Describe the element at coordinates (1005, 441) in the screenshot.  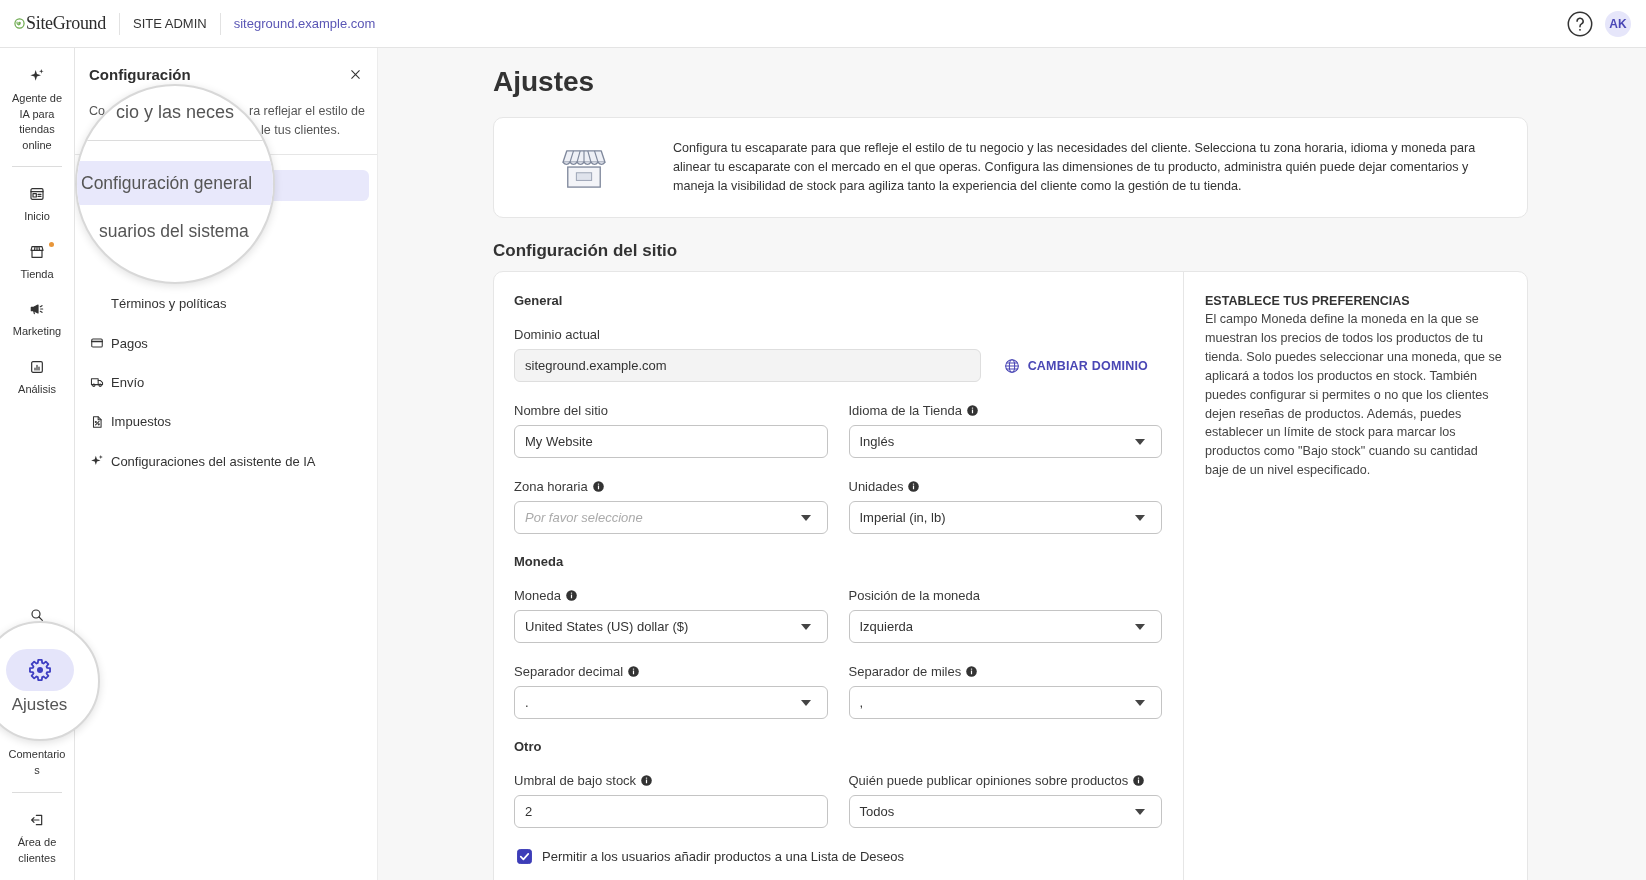
I see `dropdown: Inglés` at that location.